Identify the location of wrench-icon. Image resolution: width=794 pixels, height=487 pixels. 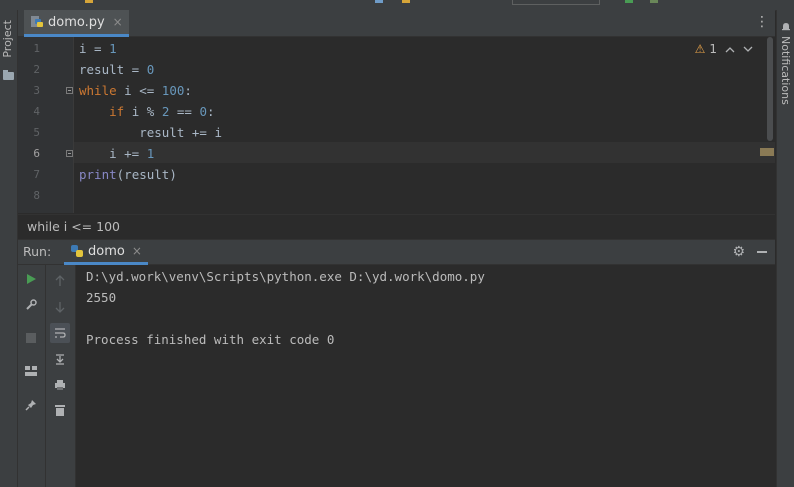
(31, 305).